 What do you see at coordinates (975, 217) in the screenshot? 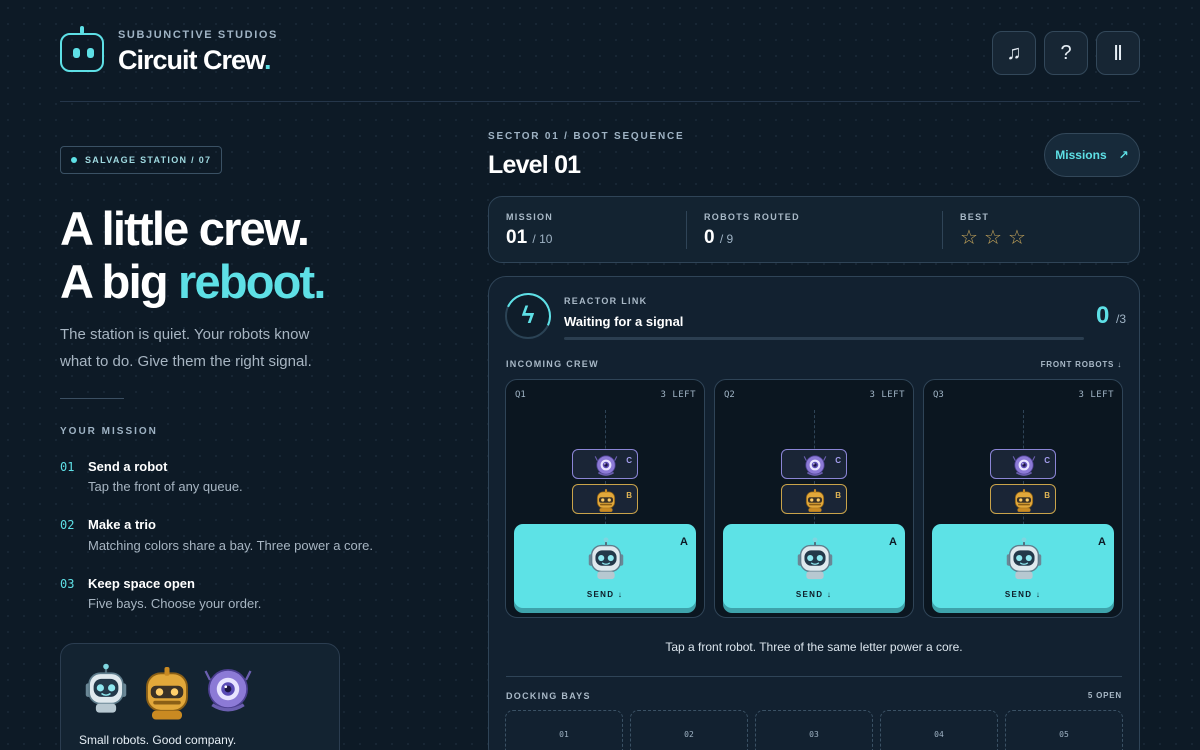
I see `best-stat-label: BEST` at bounding box center [975, 217].